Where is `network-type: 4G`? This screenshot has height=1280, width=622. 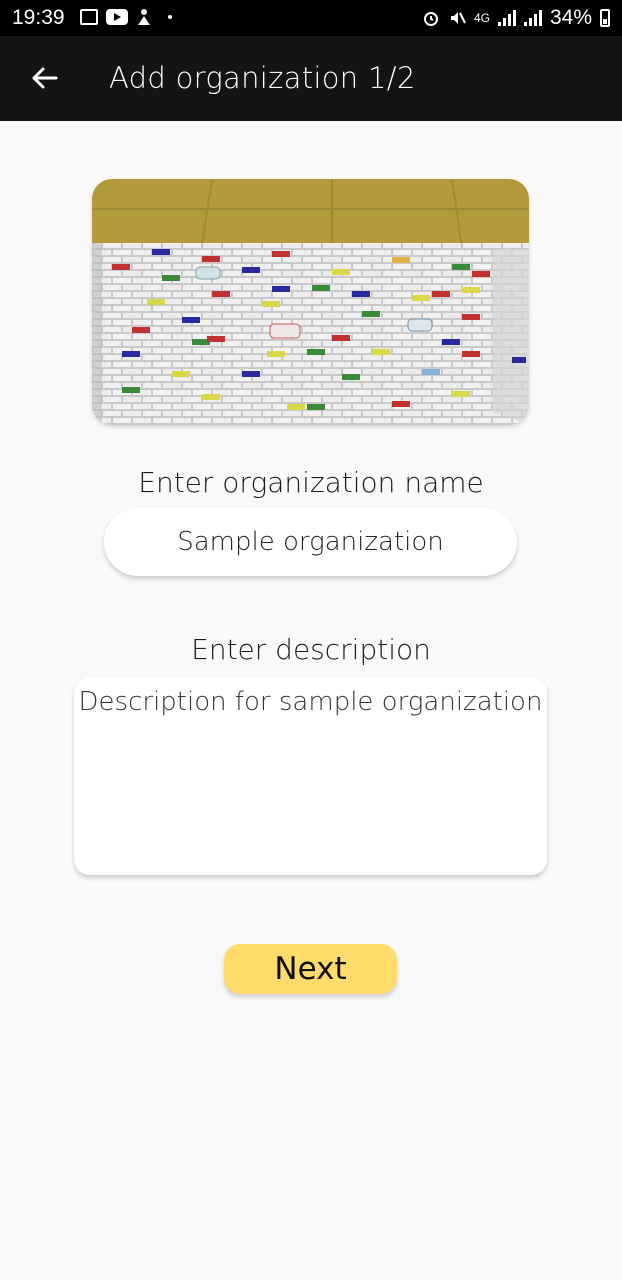 network-type: 4G is located at coordinates (481, 18).